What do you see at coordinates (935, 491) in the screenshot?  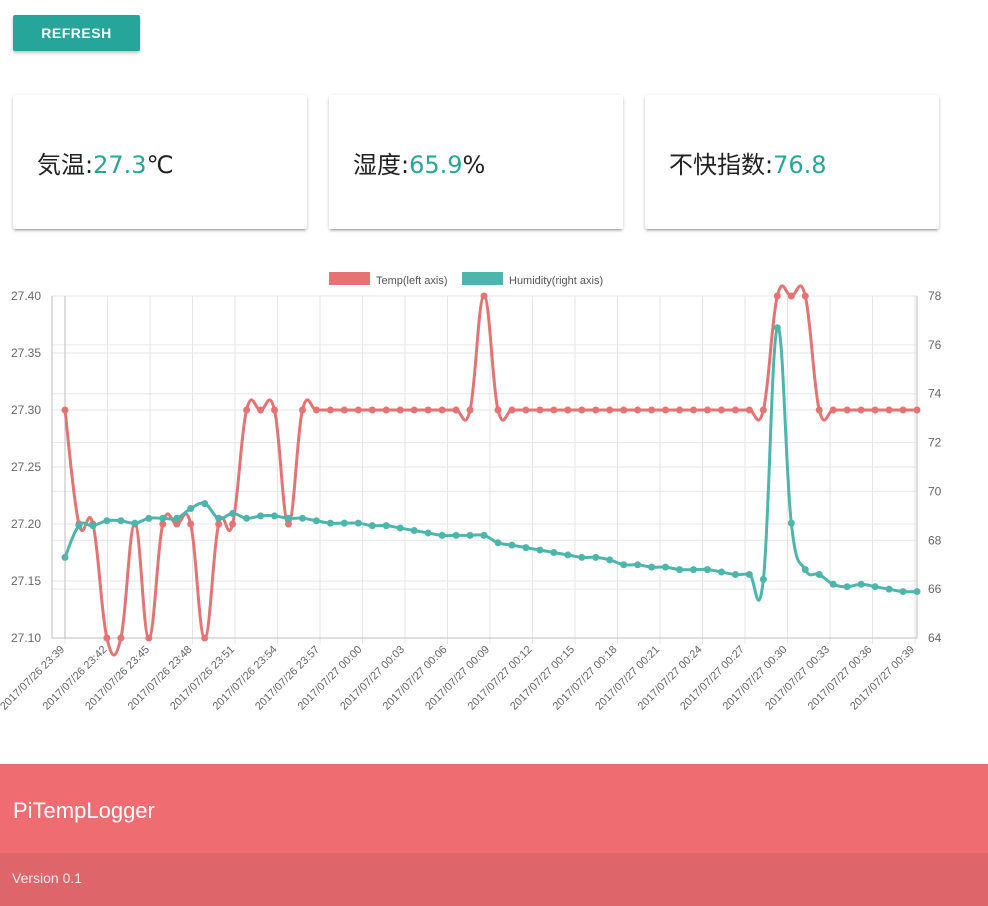 I see `y-right-tick-label: 70` at bounding box center [935, 491].